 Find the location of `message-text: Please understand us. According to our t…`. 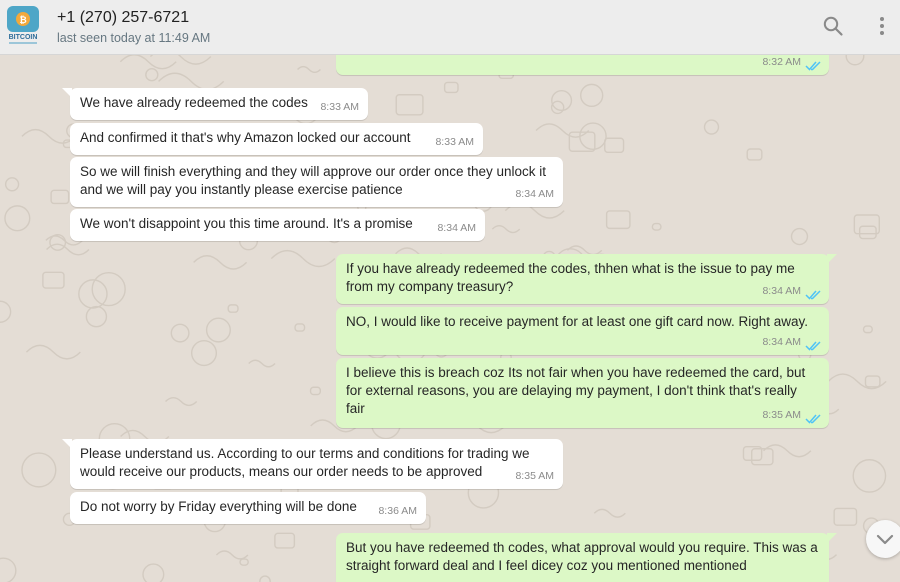

message-text: Please understand us. According to our t… is located at coordinates (305, 462).